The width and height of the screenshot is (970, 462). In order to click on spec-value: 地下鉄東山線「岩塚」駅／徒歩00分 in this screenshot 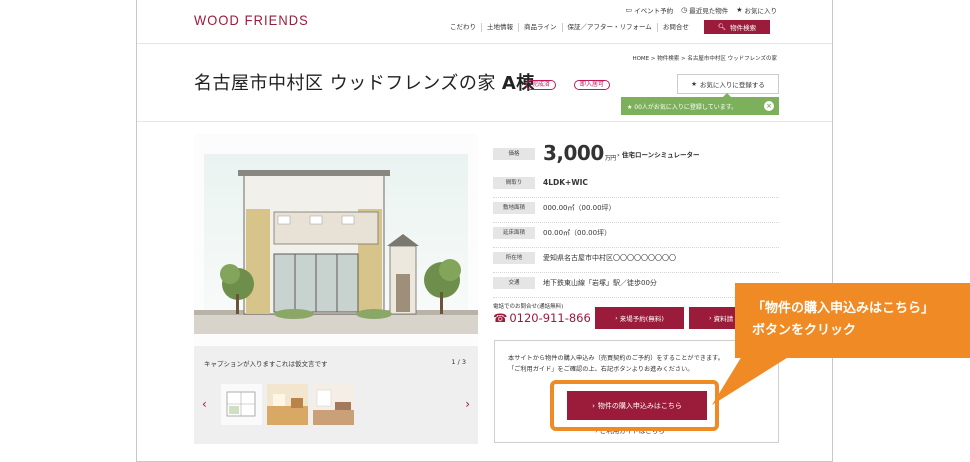, I will do `click(600, 283)`.